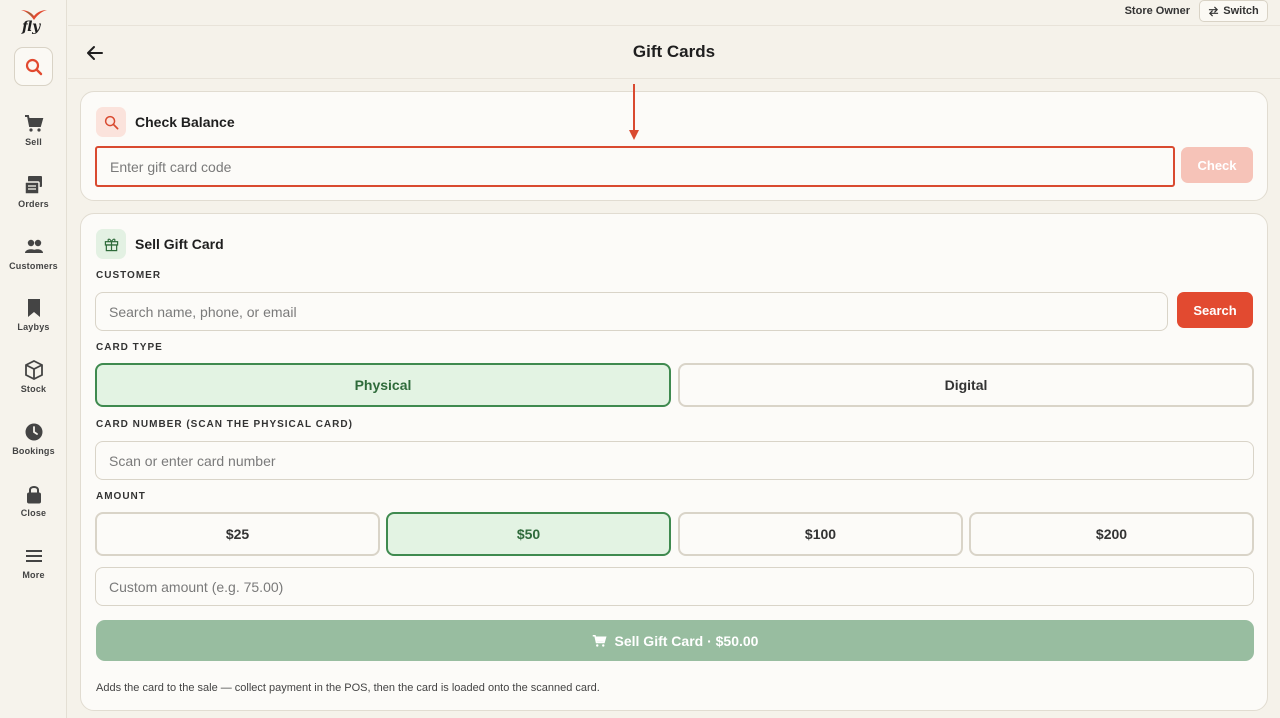  What do you see at coordinates (32, 185) in the screenshot?
I see `orders-icon` at bounding box center [32, 185].